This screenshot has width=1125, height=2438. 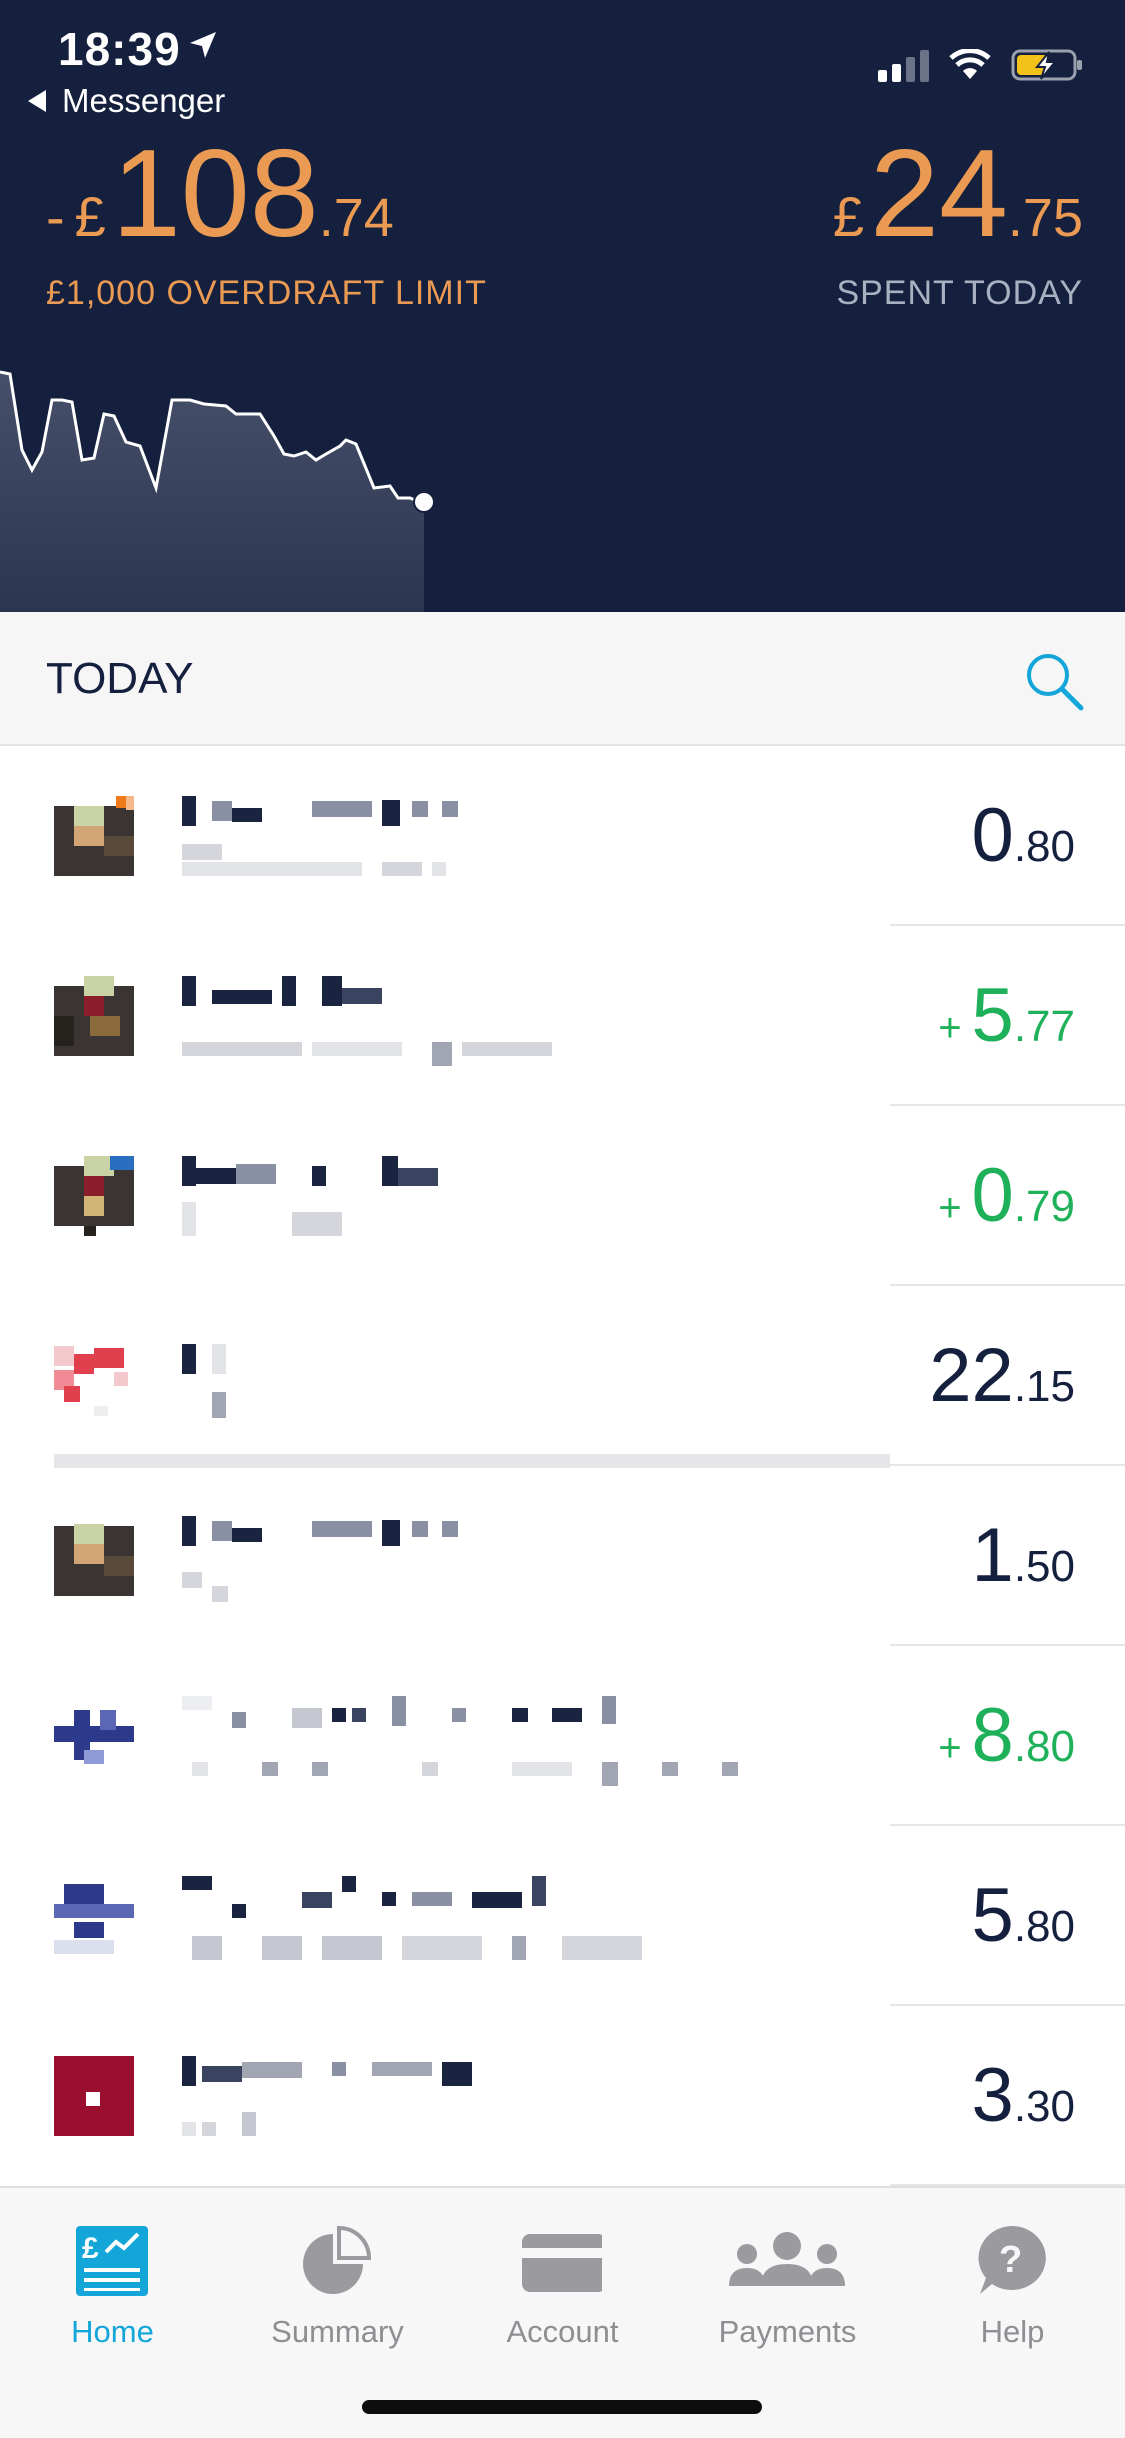 What do you see at coordinates (90, 216) in the screenshot?
I see `balance-currency: £` at bounding box center [90, 216].